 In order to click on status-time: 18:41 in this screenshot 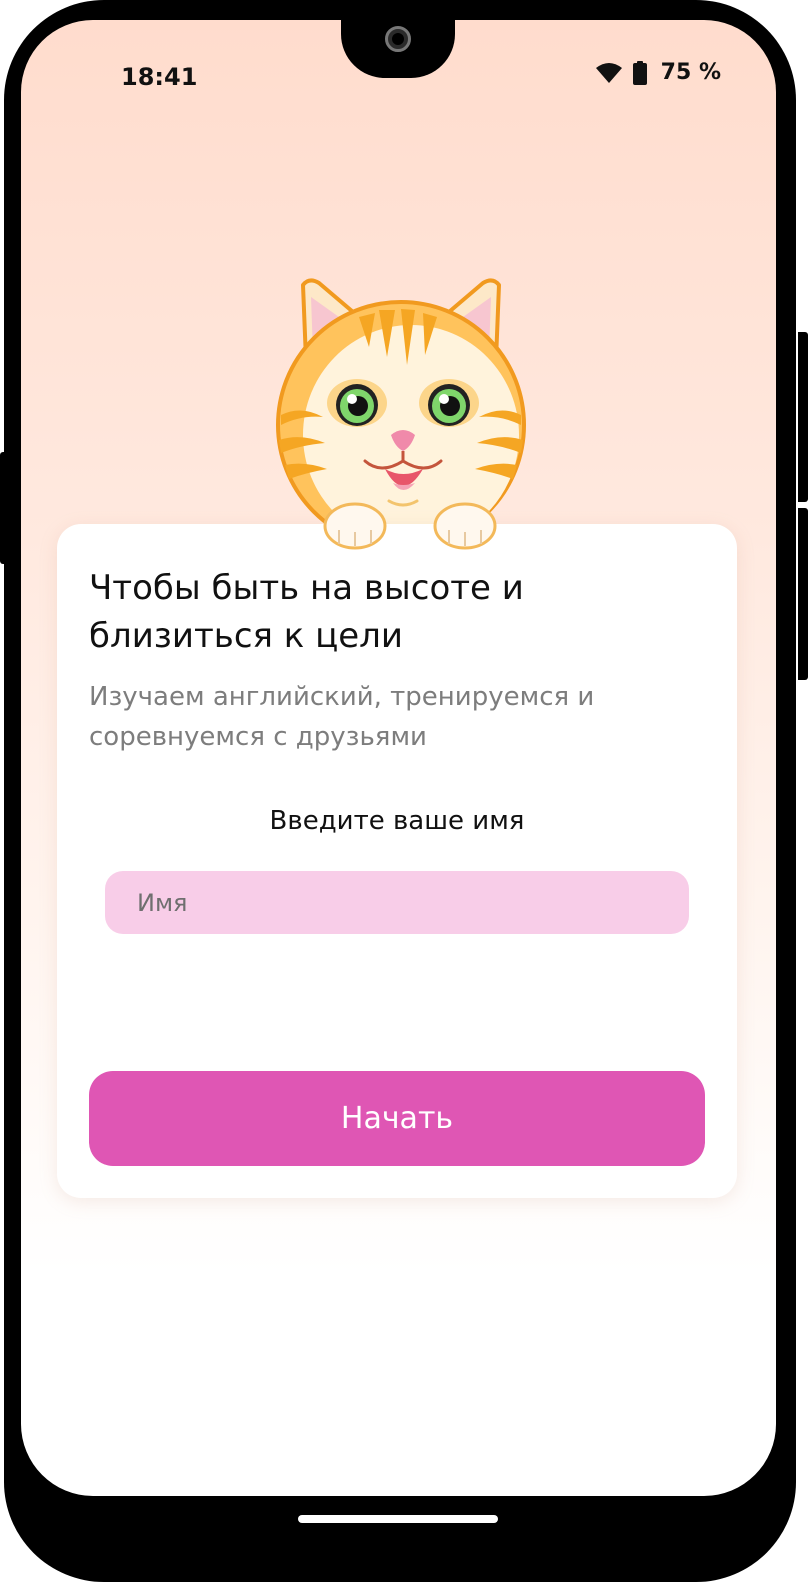, I will do `click(159, 77)`.